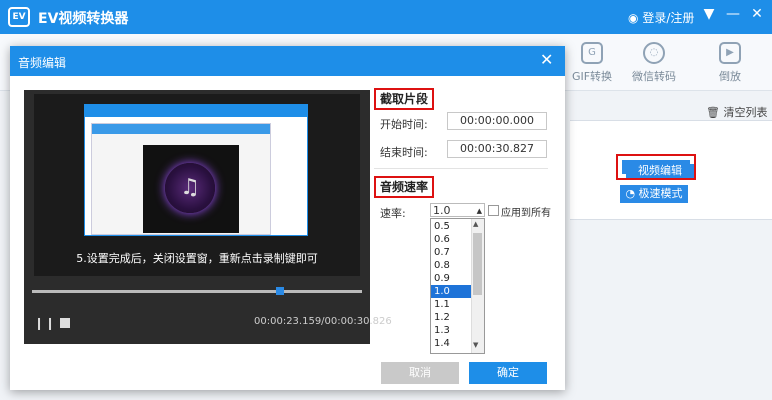 The width and height of the screenshot is (772, 400). Describe the element at coordinates (452, 330) in the screenshot. I see `speed-option: 1.3` at that location.